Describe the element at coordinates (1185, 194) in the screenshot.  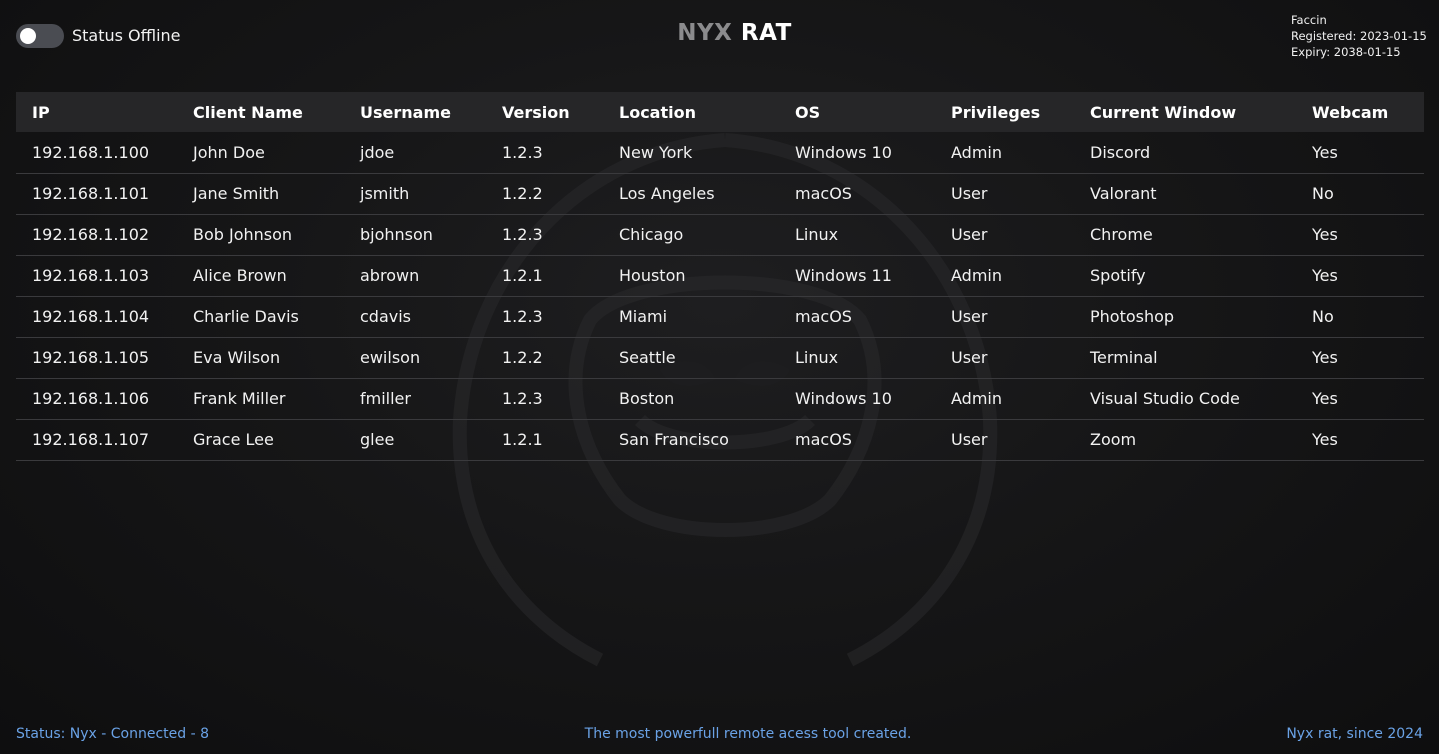
I see `table-cell: Valorant` at that location.